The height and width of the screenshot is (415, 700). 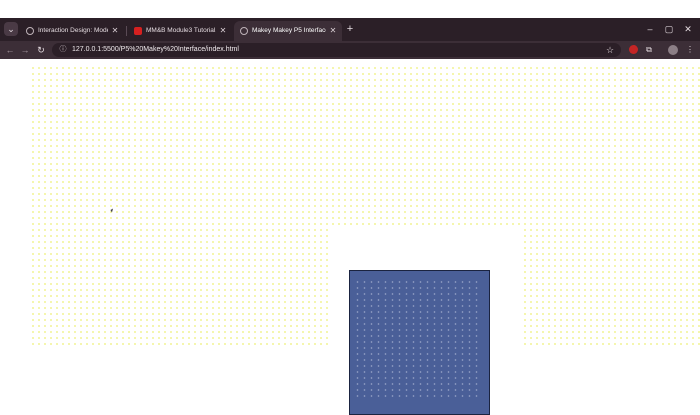 What do you see at coordinates (138, 31) in the screenshot?
I see `youtube-icon` at bounding box center [138, 31].